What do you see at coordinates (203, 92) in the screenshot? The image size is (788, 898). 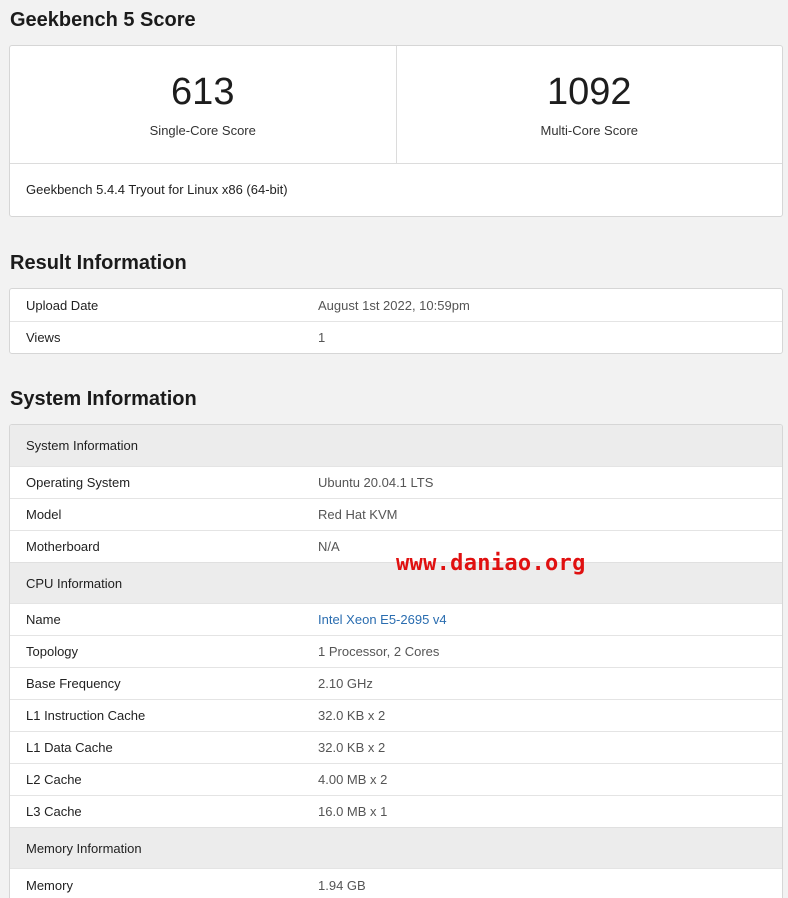 I see `single-core-score: 613` at bounding box center [203, 92].